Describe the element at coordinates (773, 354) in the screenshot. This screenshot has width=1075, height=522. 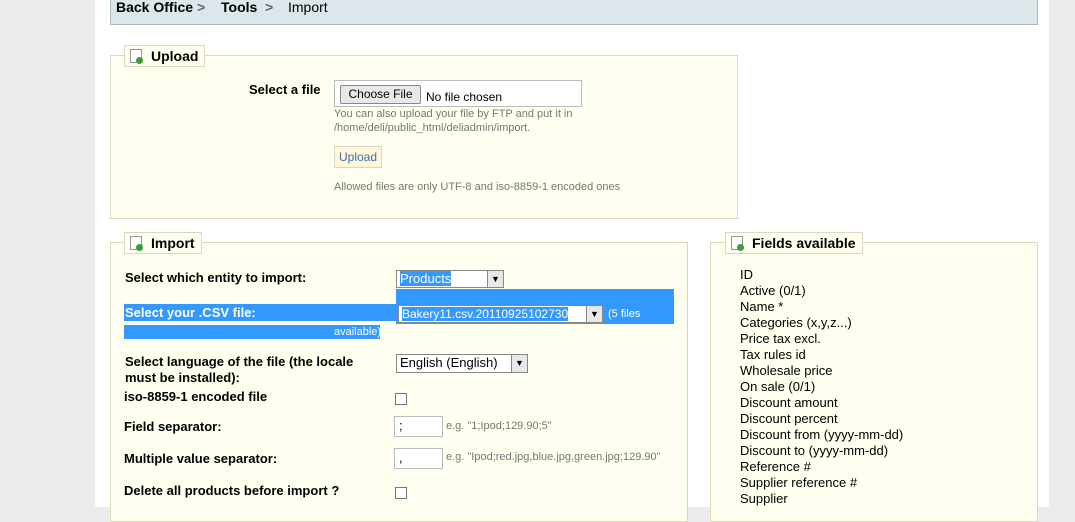
I see `field-item: Tax rules id` at that location.